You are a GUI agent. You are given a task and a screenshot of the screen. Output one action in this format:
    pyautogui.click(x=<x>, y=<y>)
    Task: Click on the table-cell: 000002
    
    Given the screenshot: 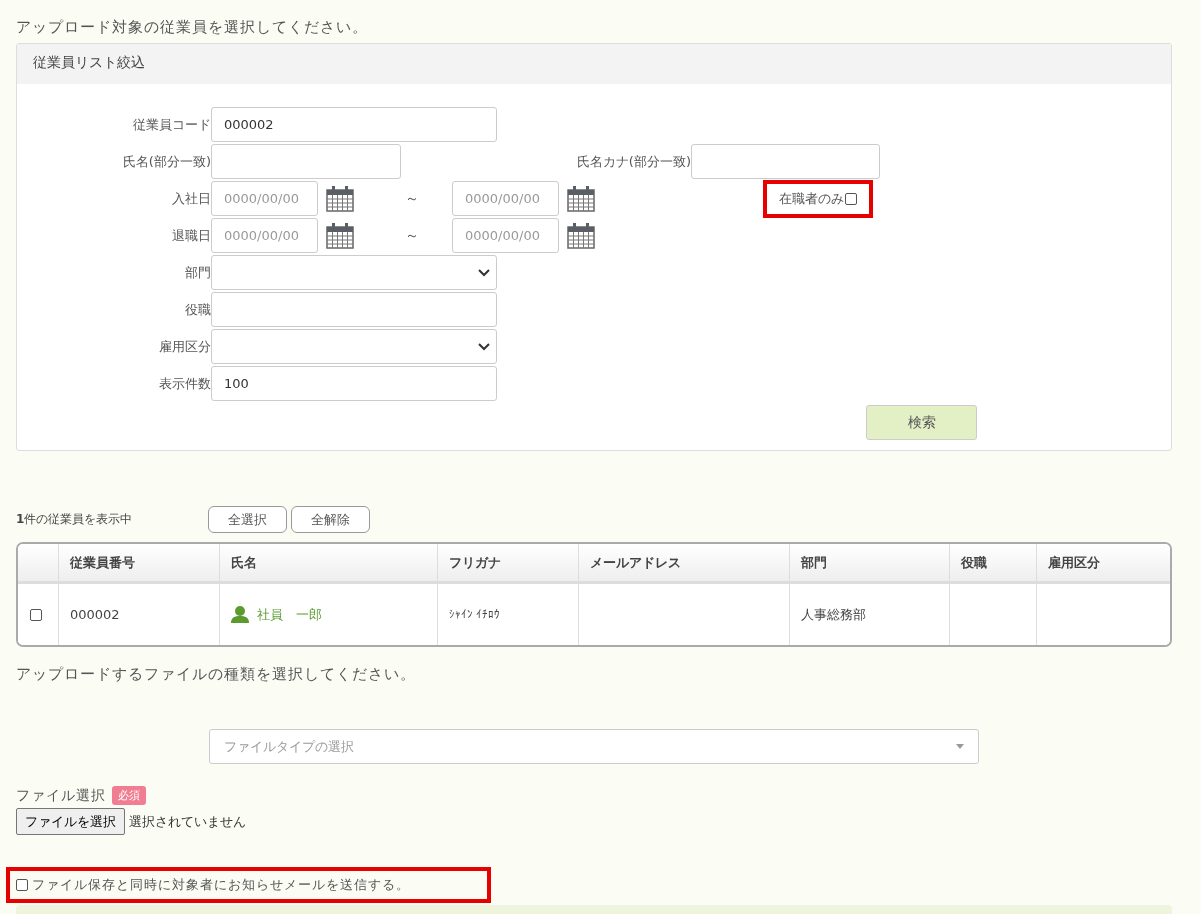 What is the action you would take?
    pyautogui.click(x=138, y=614)
    